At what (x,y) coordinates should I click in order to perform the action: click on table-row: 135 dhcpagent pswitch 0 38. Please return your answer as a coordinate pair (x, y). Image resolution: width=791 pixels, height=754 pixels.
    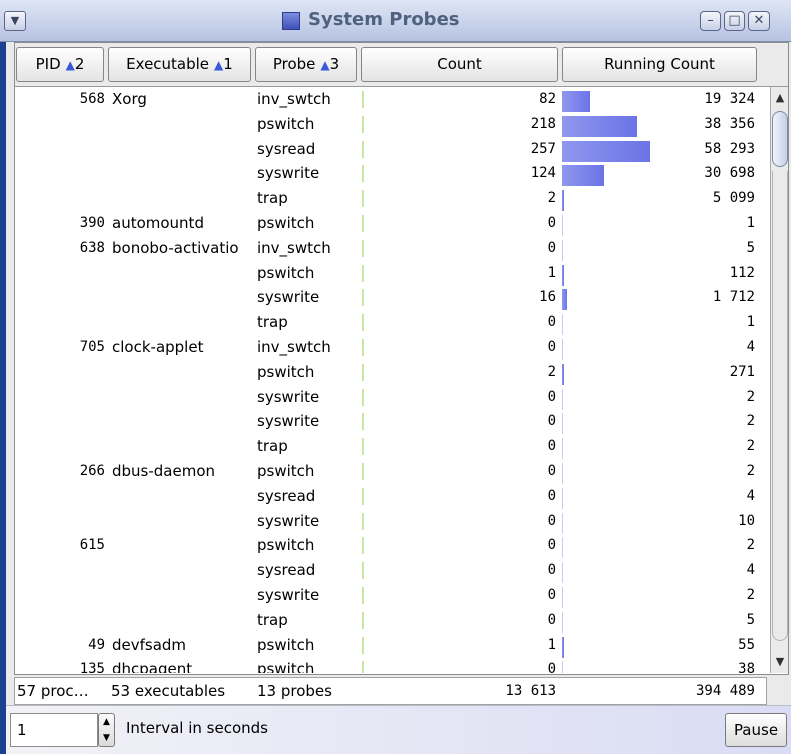
    Looking at the image, I should click on (392, 665).